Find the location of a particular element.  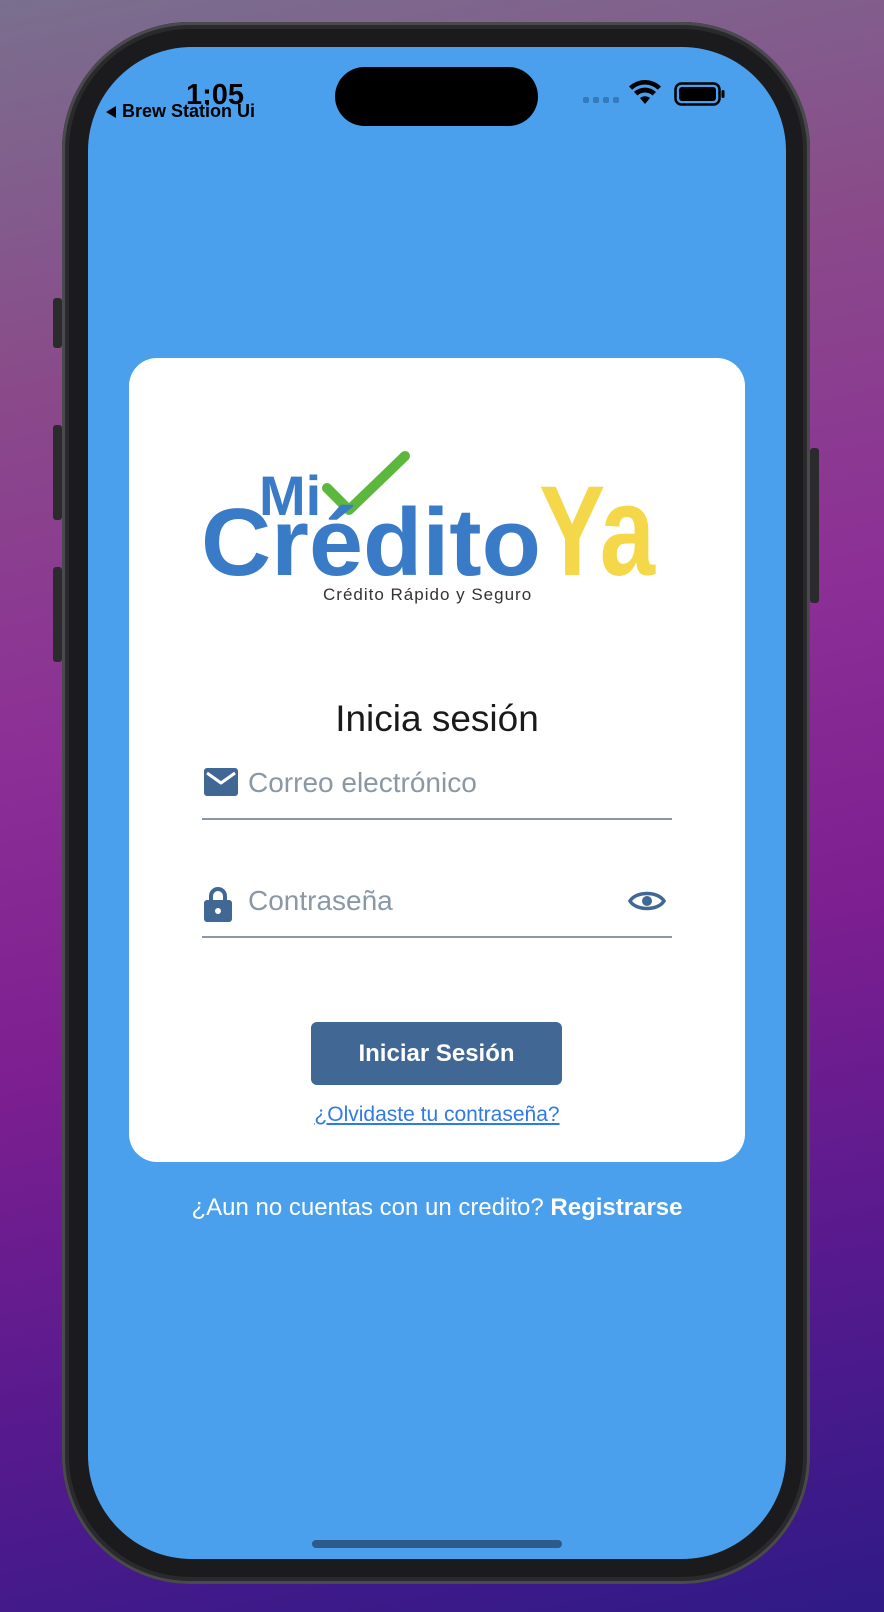

back-to-app-link: Brew Station Ui is located at coordinates (180, 111).